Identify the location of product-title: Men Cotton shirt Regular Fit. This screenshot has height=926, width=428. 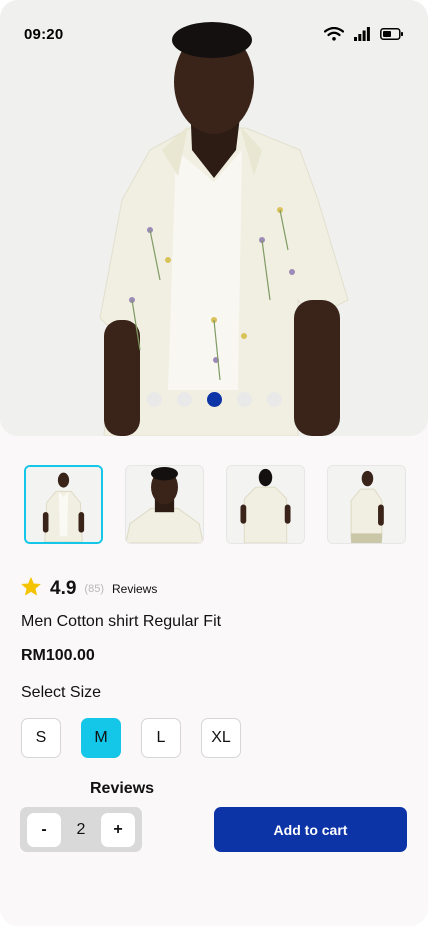
(121, 621).